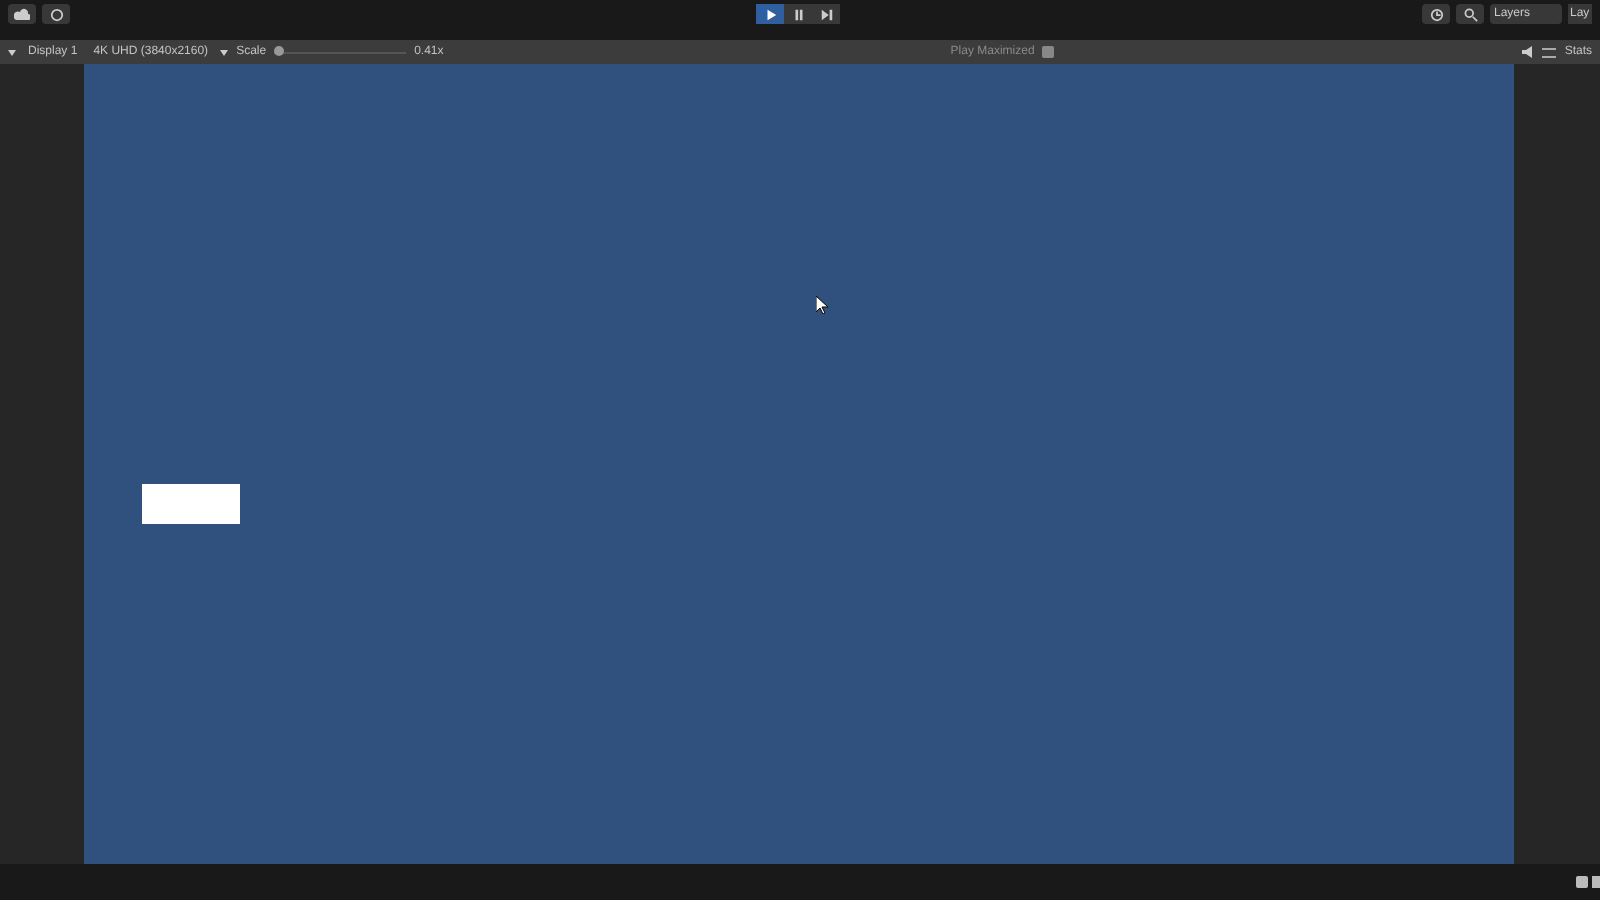 Image resolution: width=1600 pixels, height=900 pixels. Describe the element at coordinates (191, 504) in the screenshot. I see `ui-panel` at that location.